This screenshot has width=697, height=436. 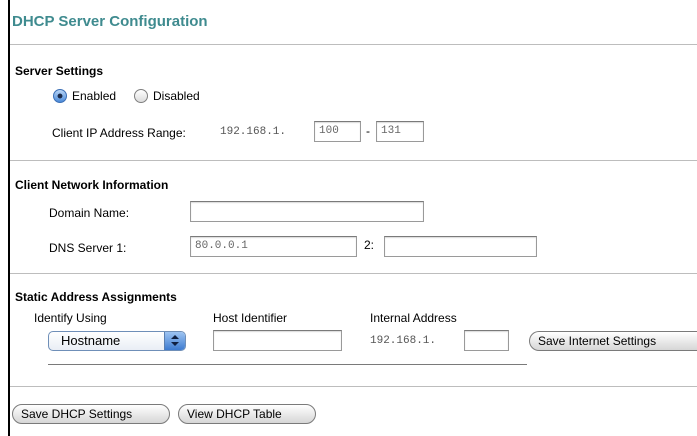 I want to click on ip-range-prefix: 192.168.1., so click(x=253, y=132).